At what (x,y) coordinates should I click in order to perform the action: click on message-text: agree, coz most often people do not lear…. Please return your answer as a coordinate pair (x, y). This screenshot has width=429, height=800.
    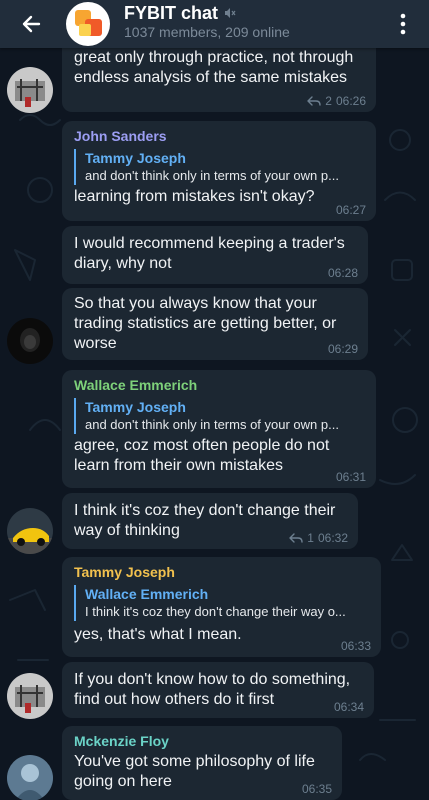
    Looking at the image, I should click on (202, 455).